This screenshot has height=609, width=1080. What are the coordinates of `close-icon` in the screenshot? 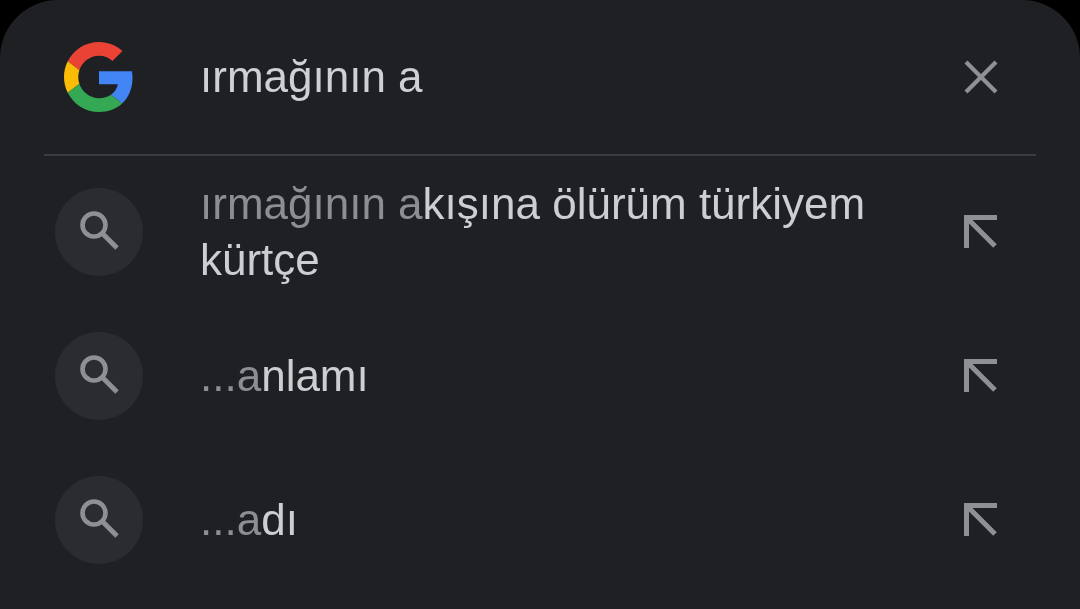 It's located at (981, 77).